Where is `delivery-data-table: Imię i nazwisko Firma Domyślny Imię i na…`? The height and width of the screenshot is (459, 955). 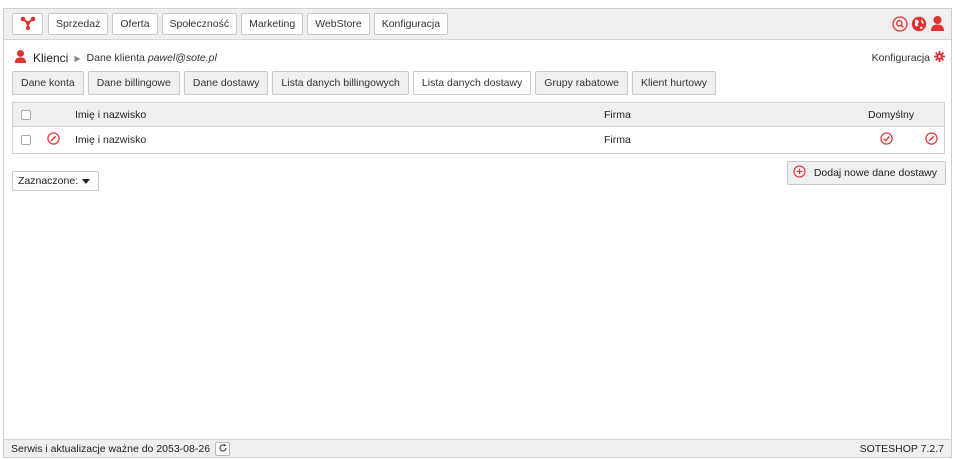
delivery-data-table: Imię i nazwisko Firma Domyślny Imię i na… is located at coordinates (478, 128).